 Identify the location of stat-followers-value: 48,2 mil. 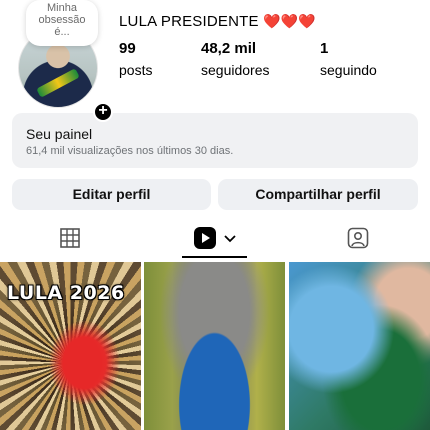
(229, 48).